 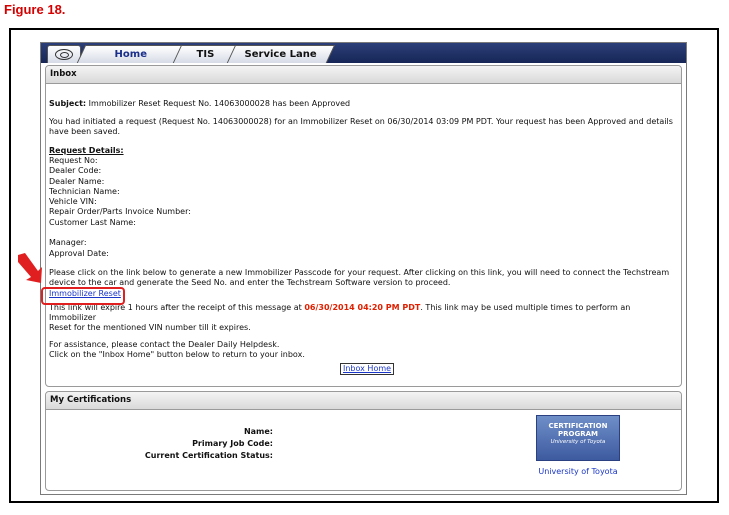 I want to click on request-details-title: Request Details:, so click(x=86, y=150).